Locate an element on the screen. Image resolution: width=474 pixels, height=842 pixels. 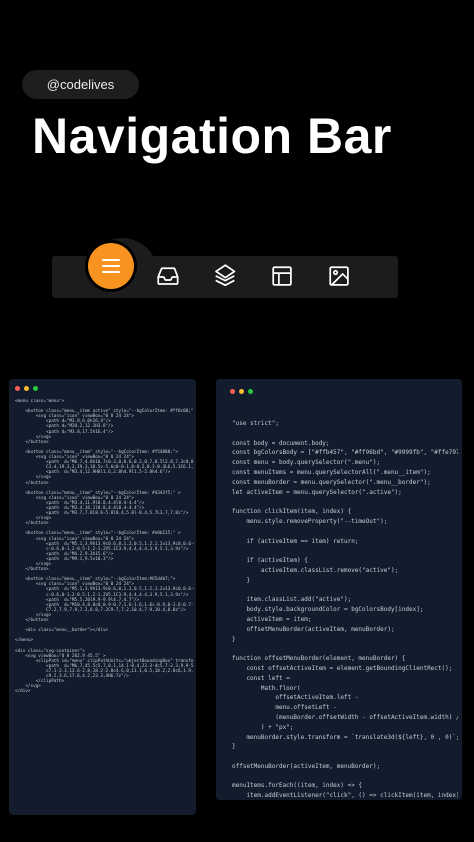
menu-button is located at coordinates (111, 266).